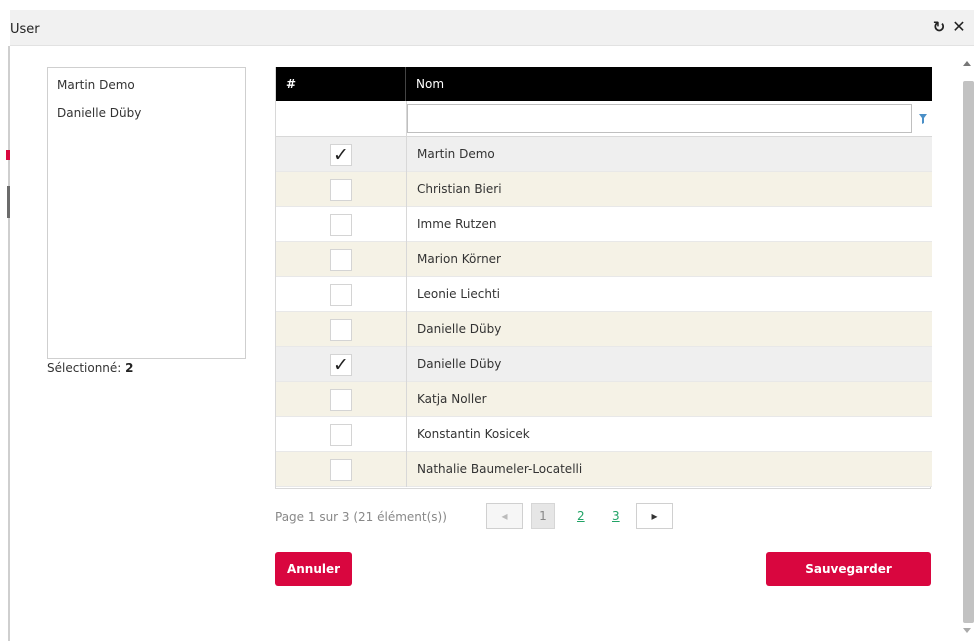 This screenshot has height=641, width=974. Describe the element at coordinates (146, 110) in the screenshot. I see `selected-user-item: Danielle Düby` at that location.